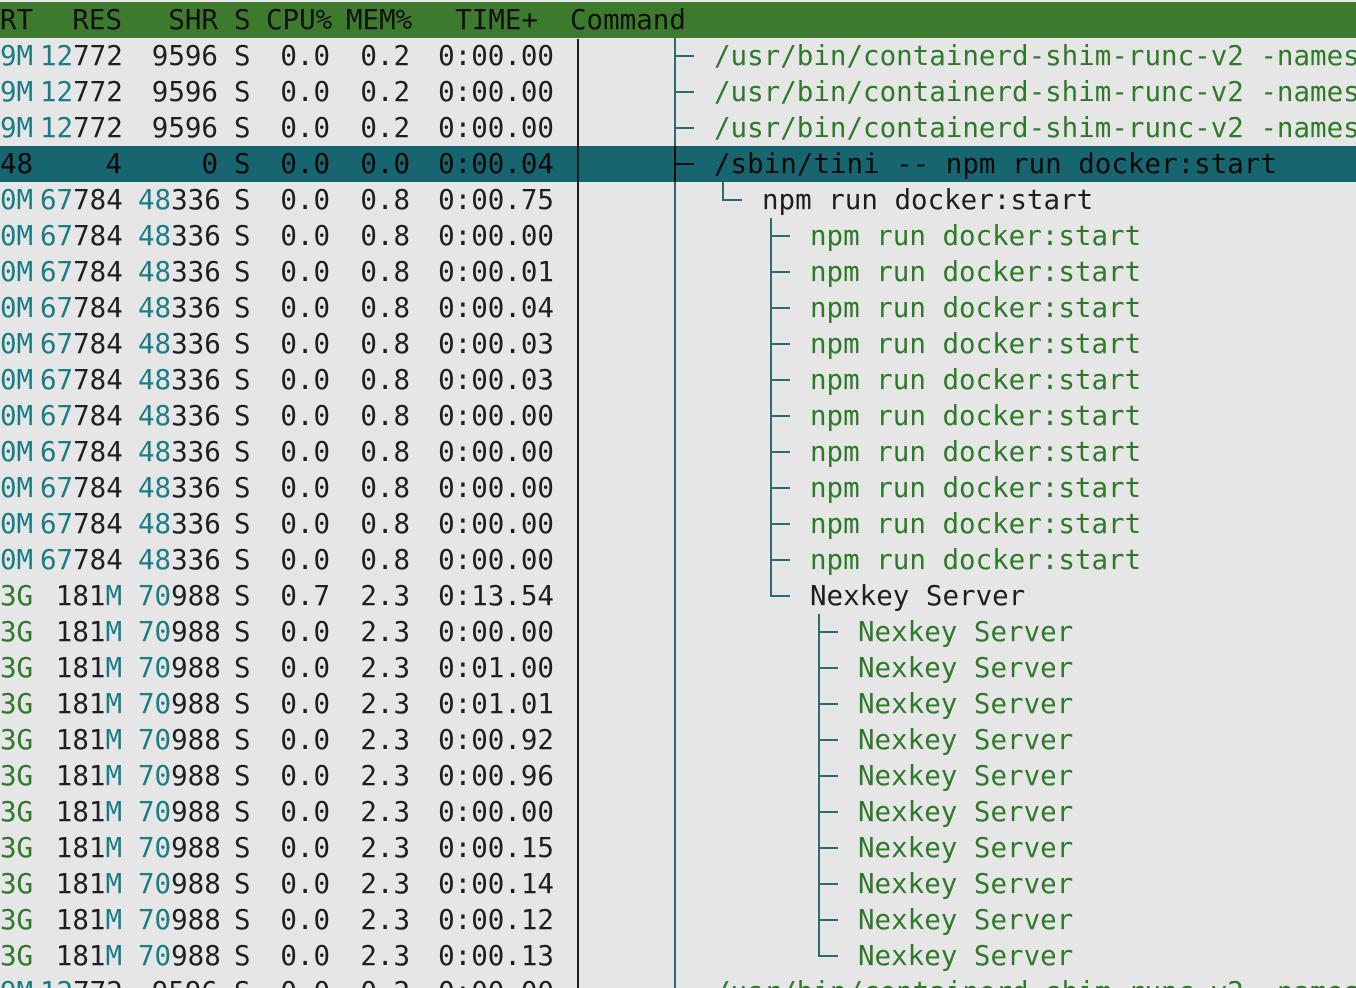 The width and height of the screenshot is (1356, 988). Describe the element at coordinates (490, 20) in the screenshot. I see `column-header-time: TIME+` at that location.